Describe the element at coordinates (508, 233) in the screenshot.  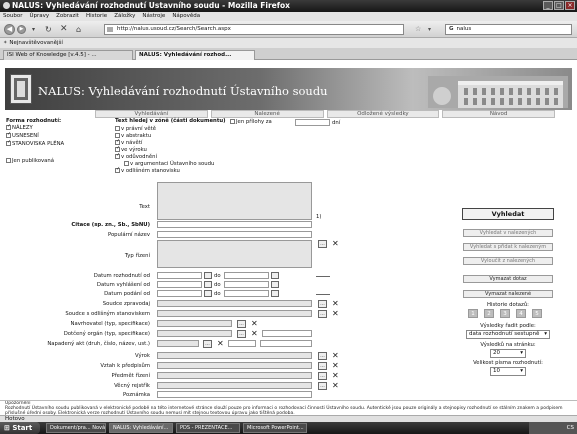
I see `search-in-found-button: Vyhledat v nalezených` at that location.